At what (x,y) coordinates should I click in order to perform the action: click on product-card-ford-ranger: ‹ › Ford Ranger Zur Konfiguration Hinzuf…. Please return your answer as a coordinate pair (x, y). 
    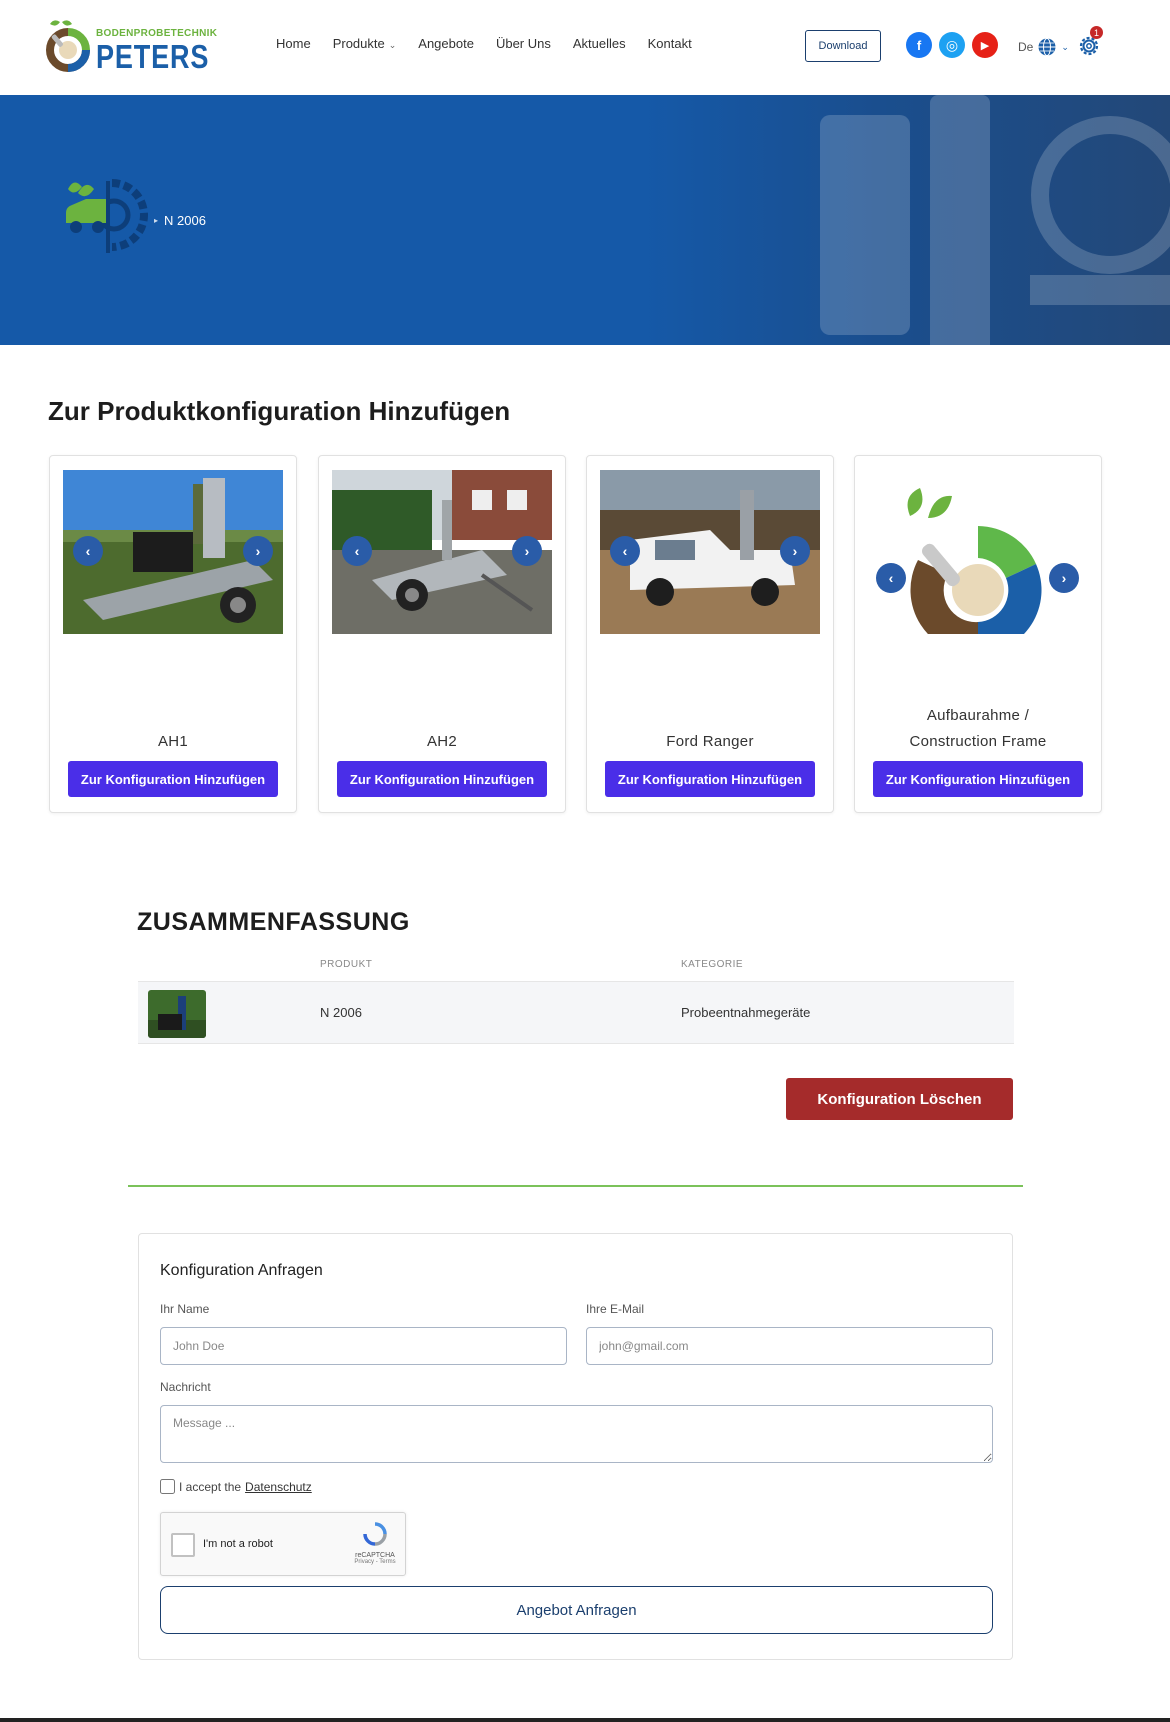
    Looking at the image, I should click on (710, 634).